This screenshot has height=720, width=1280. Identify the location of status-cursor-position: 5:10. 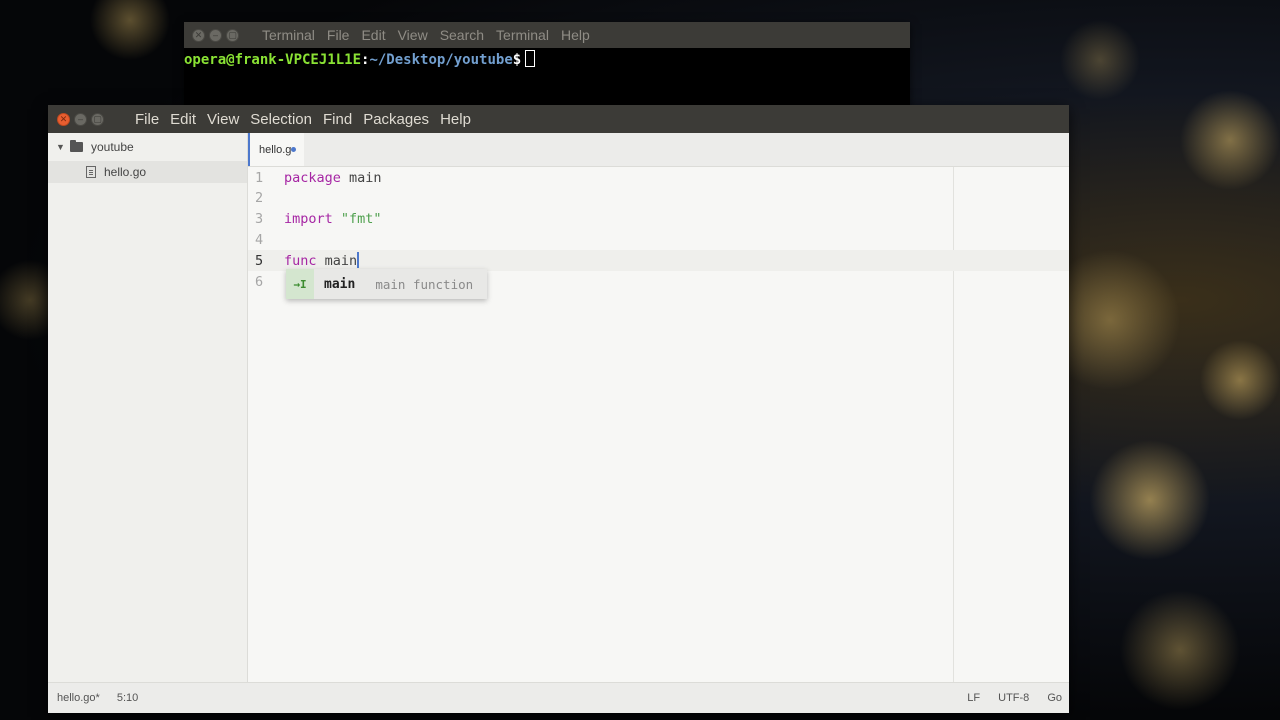
(127, 698).